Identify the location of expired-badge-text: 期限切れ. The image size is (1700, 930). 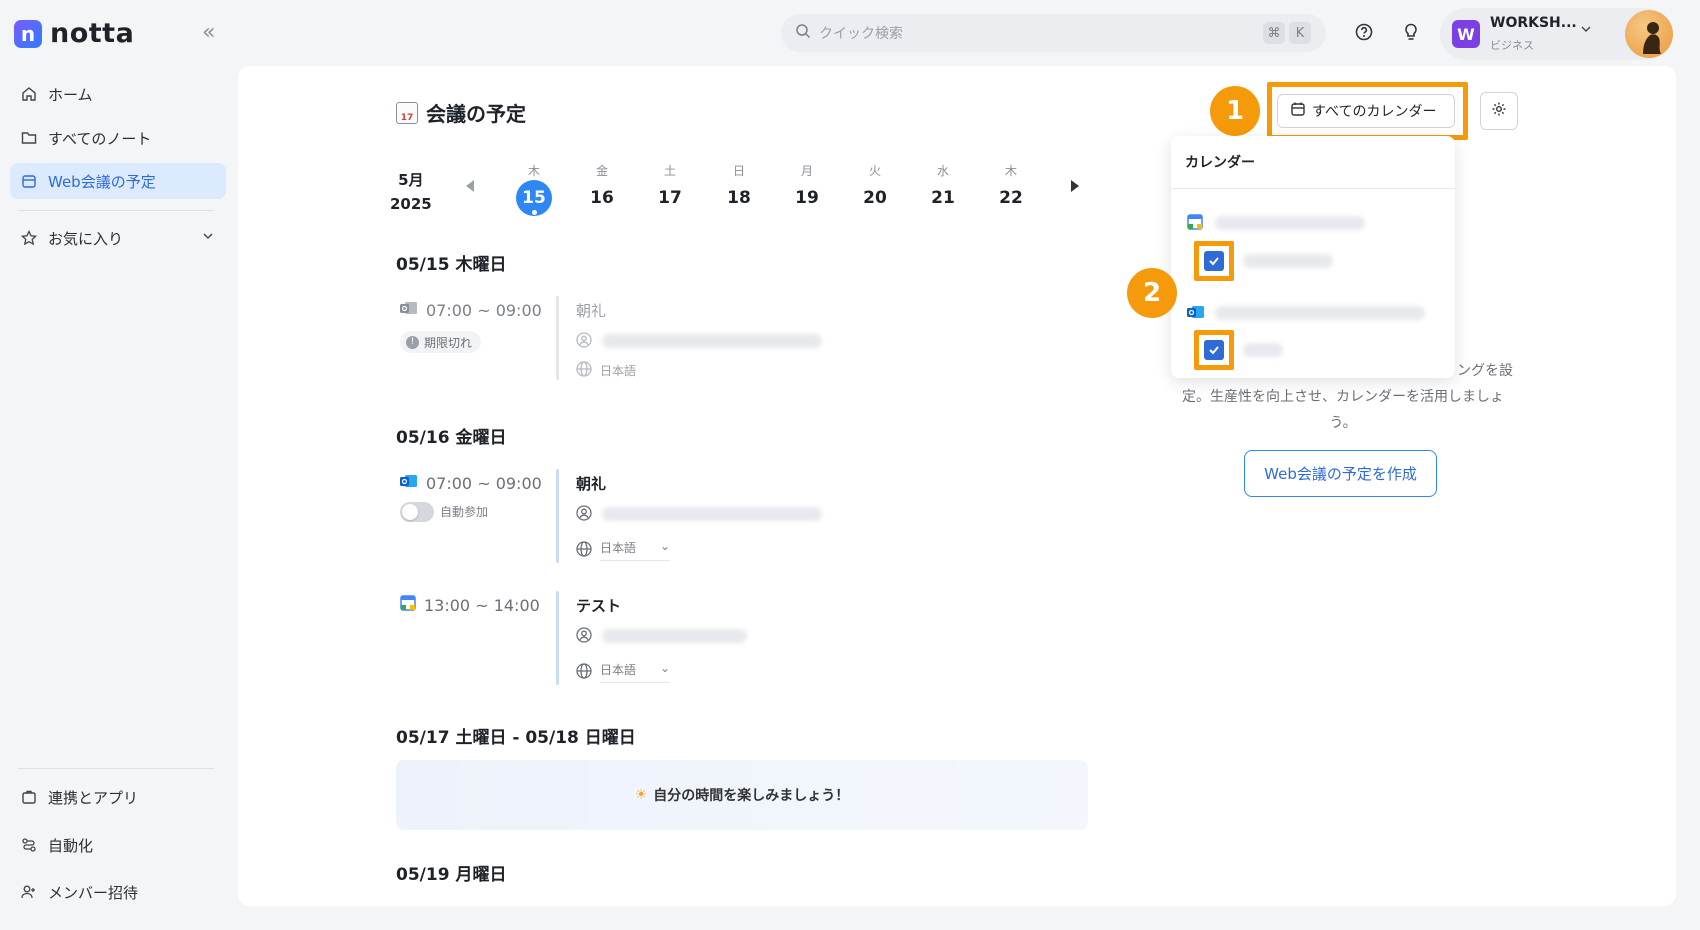
(448, 342).